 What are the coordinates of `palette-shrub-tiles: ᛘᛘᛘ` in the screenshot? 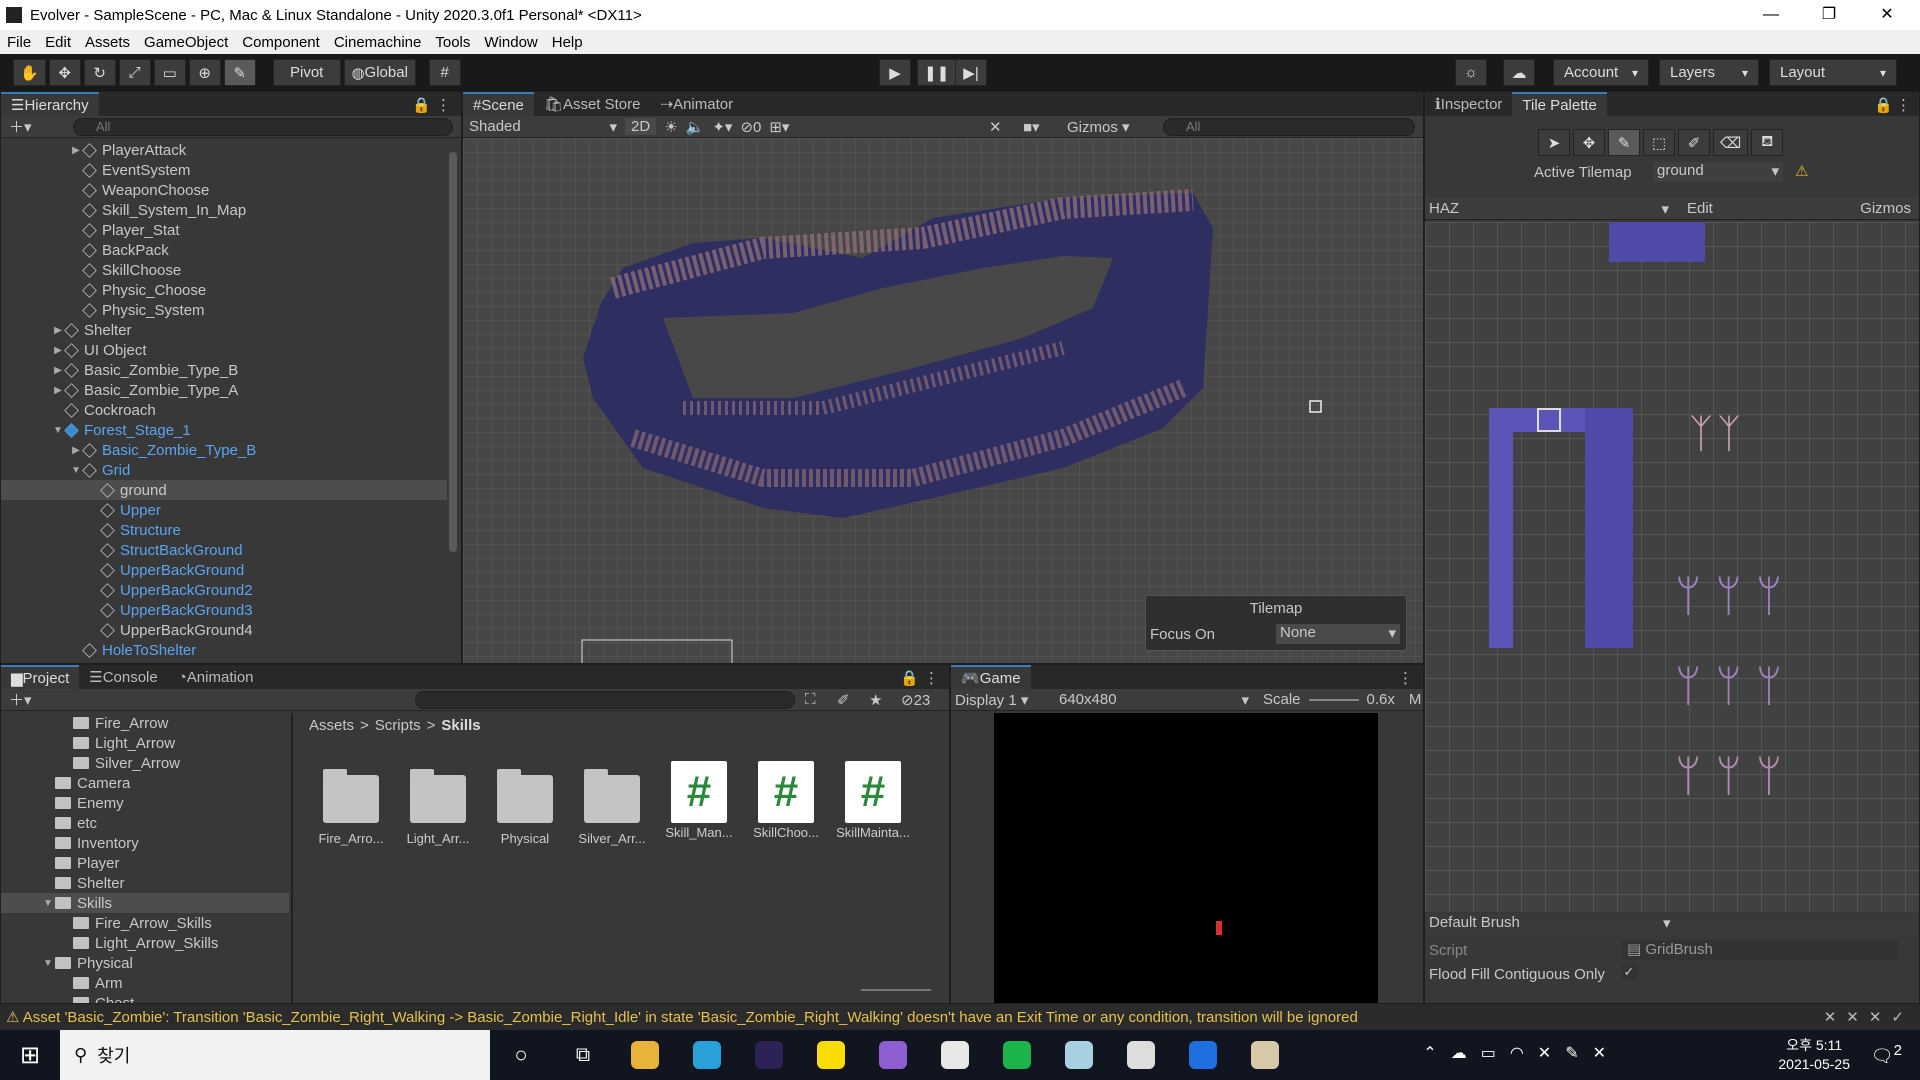 It's located at (1735, 777).